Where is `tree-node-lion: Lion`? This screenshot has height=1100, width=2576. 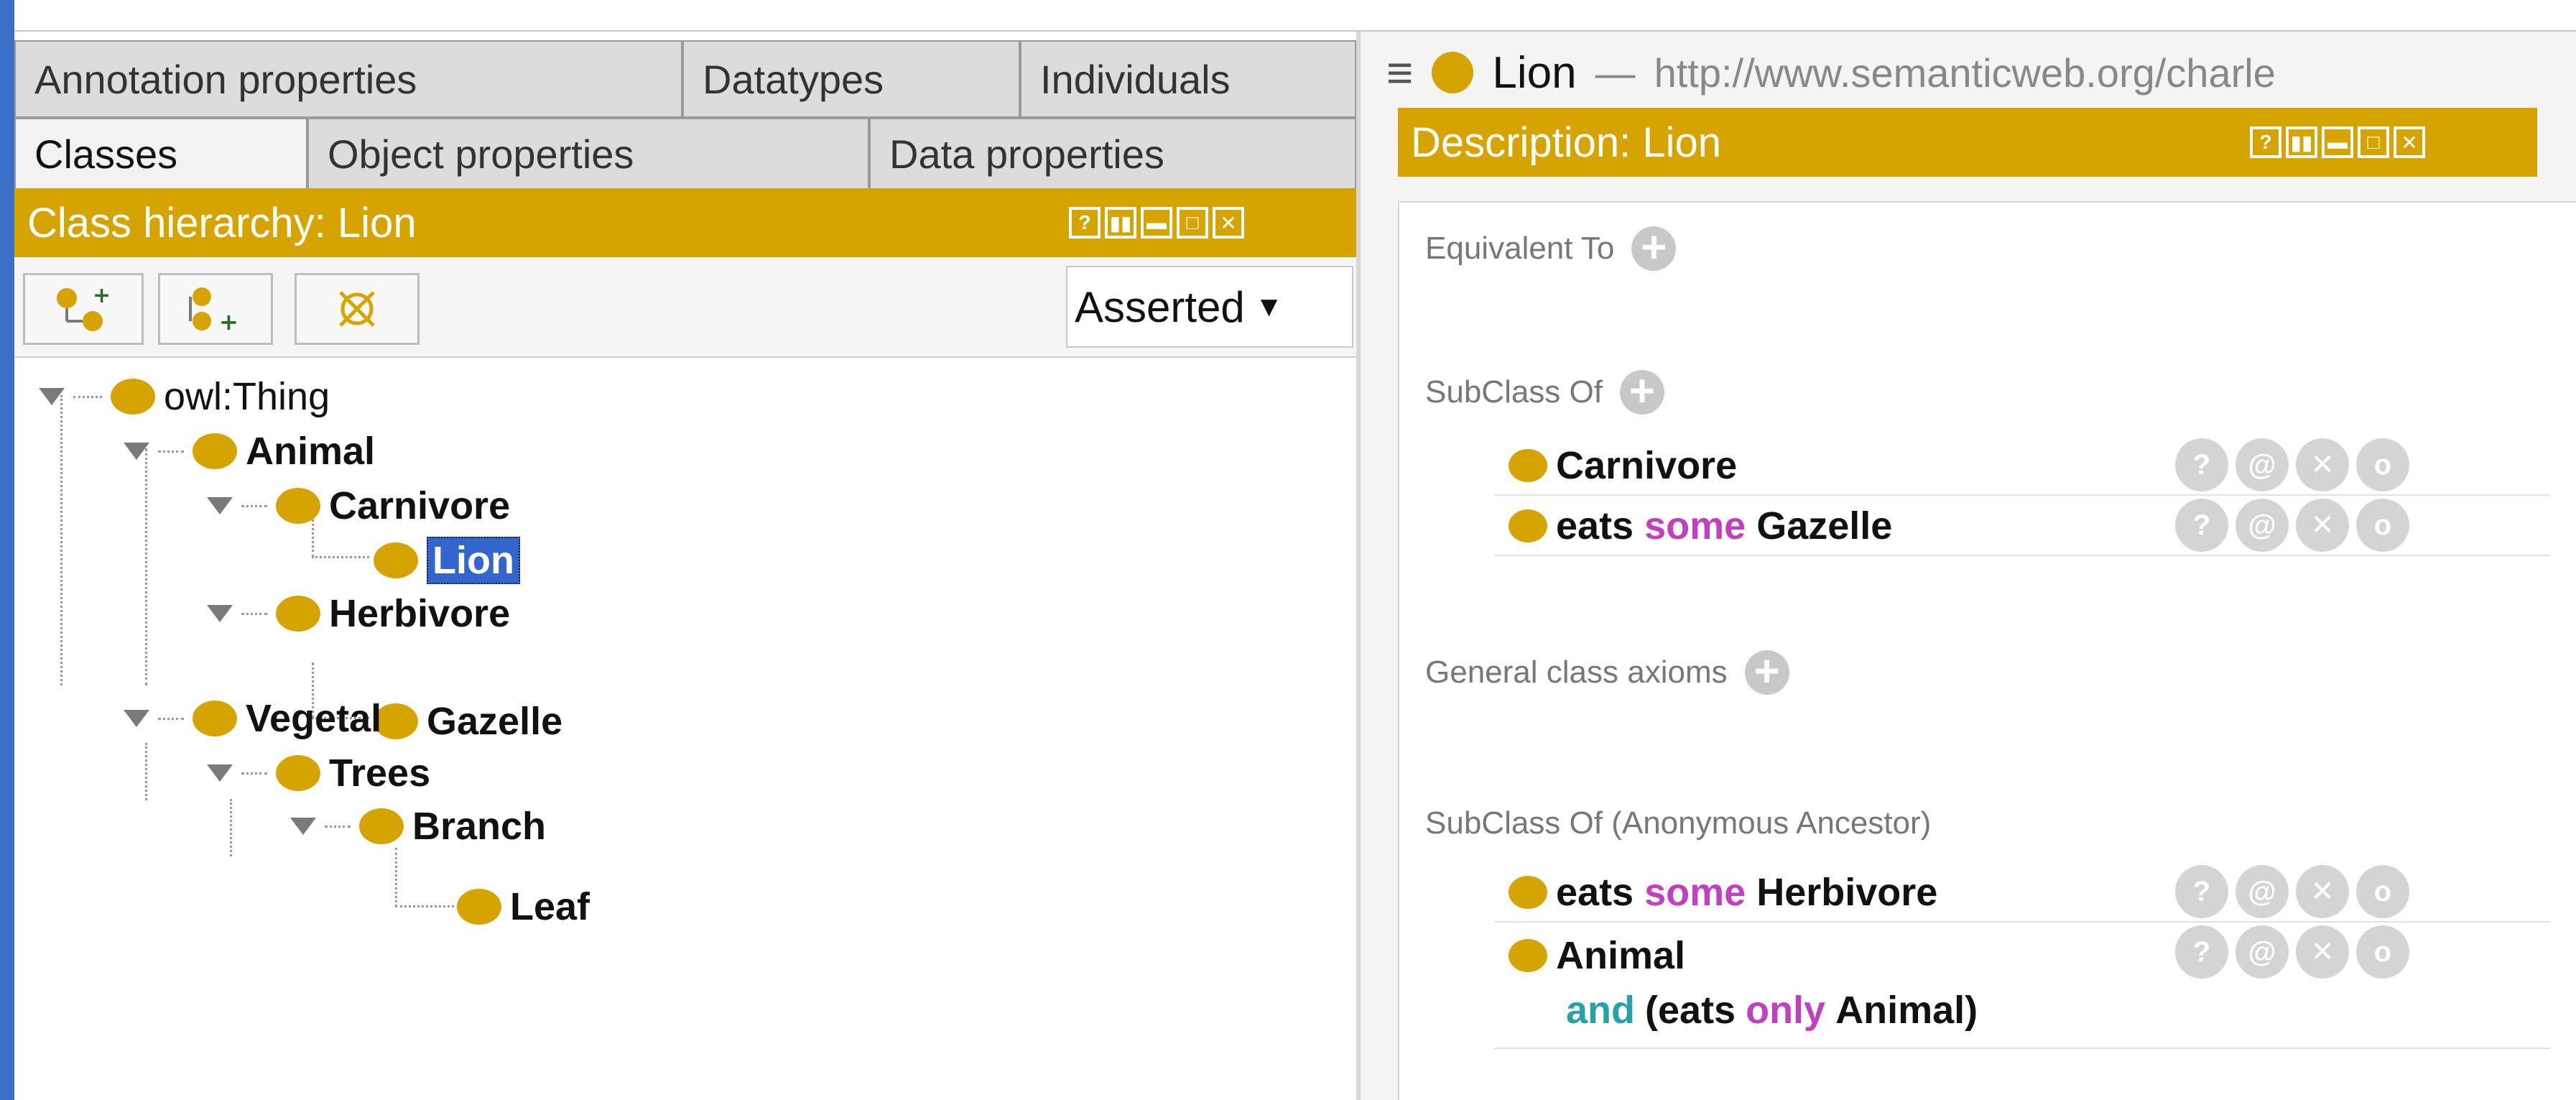 tree-node-lion: Lion is located at coordinates (447, 560).